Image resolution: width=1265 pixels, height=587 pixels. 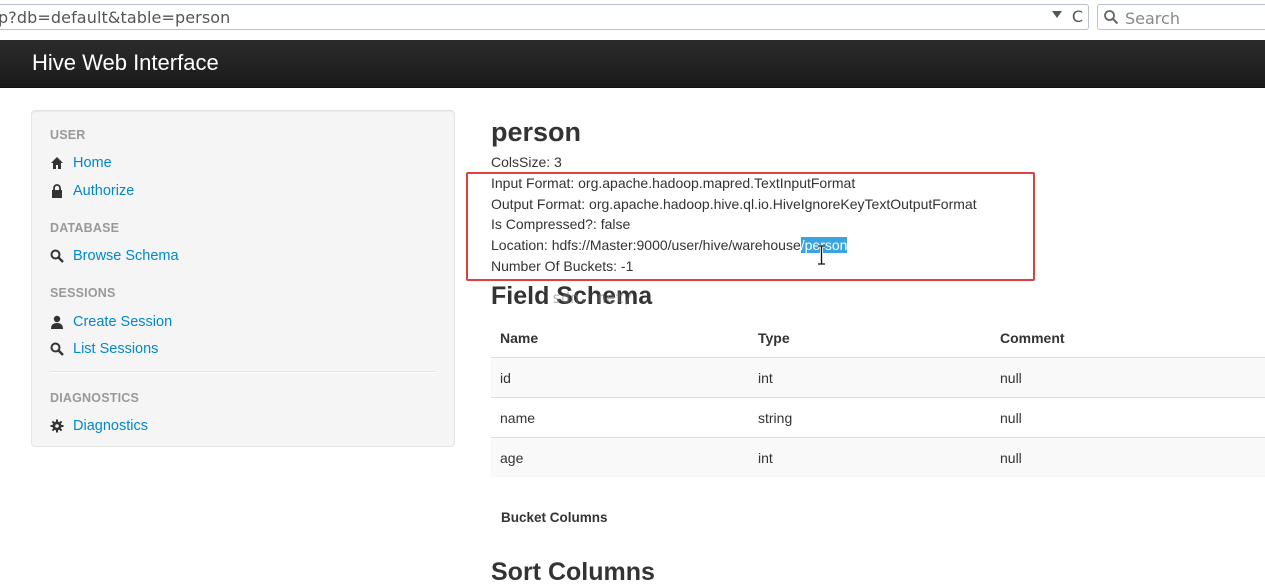 What do you see at coordinates (110, 426) in the screenshot?
I see `sidebar-item-label: Diagnostics` at bounding box center [110, 426].